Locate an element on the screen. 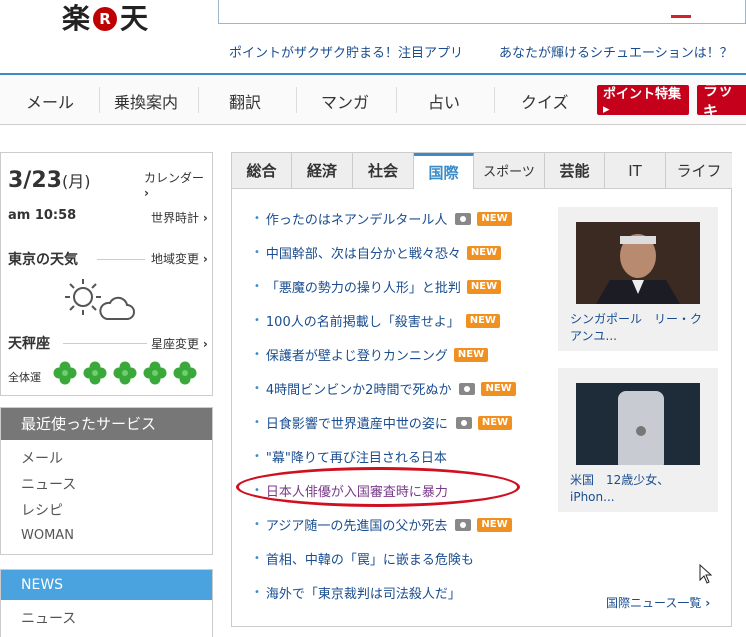 This screenshot has width=746, height=637. headline-item: • 4時間ビンビンか2時間で死ぬか NEW is located at coordinates (385, 388).